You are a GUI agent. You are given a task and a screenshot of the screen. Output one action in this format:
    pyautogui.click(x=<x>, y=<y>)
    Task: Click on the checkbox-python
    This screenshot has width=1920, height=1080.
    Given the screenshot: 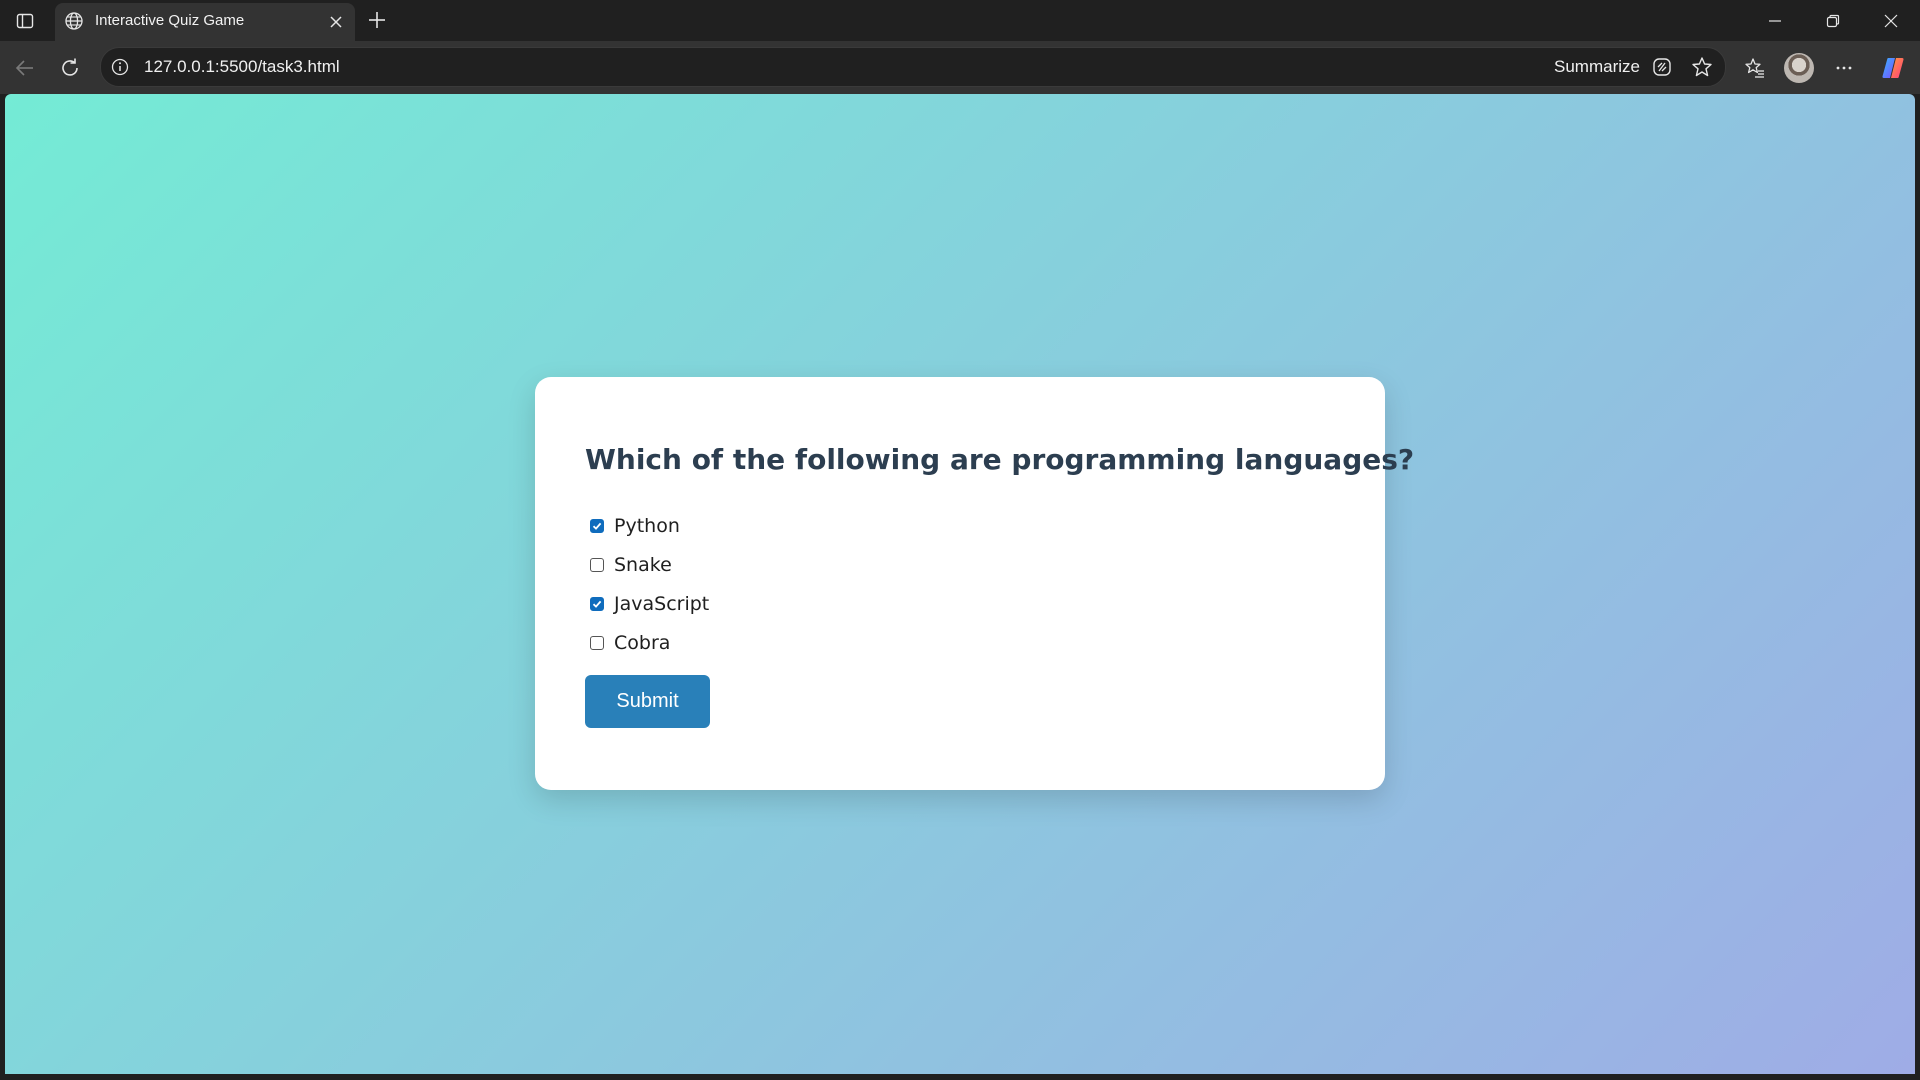 What is the action you would take?
    pyautogui.click(x=597, y=525)
    